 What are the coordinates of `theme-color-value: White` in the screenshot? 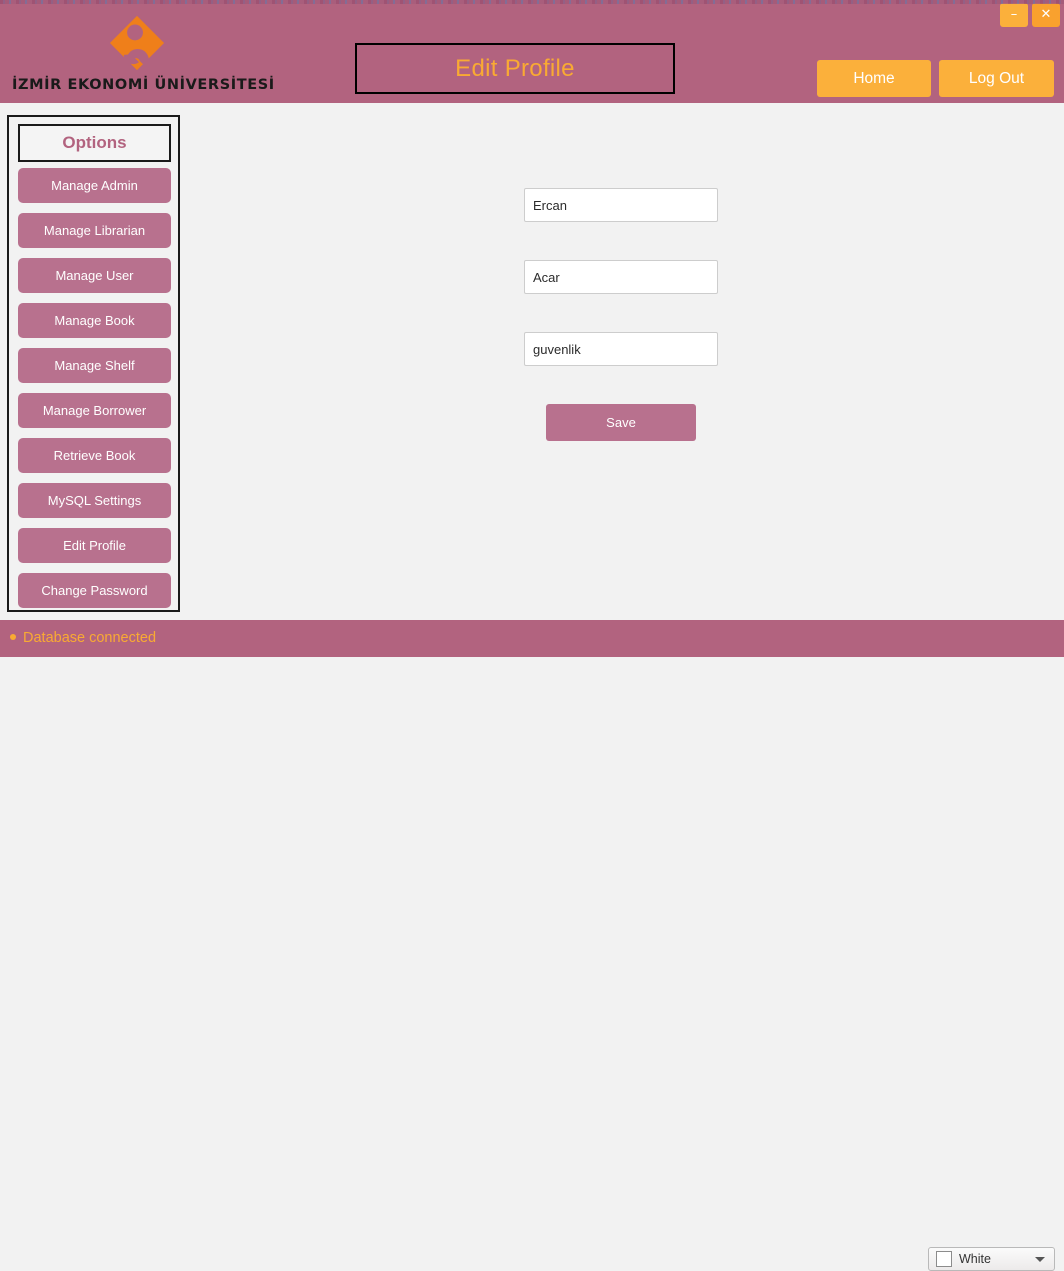 It's located at (975, 1259).